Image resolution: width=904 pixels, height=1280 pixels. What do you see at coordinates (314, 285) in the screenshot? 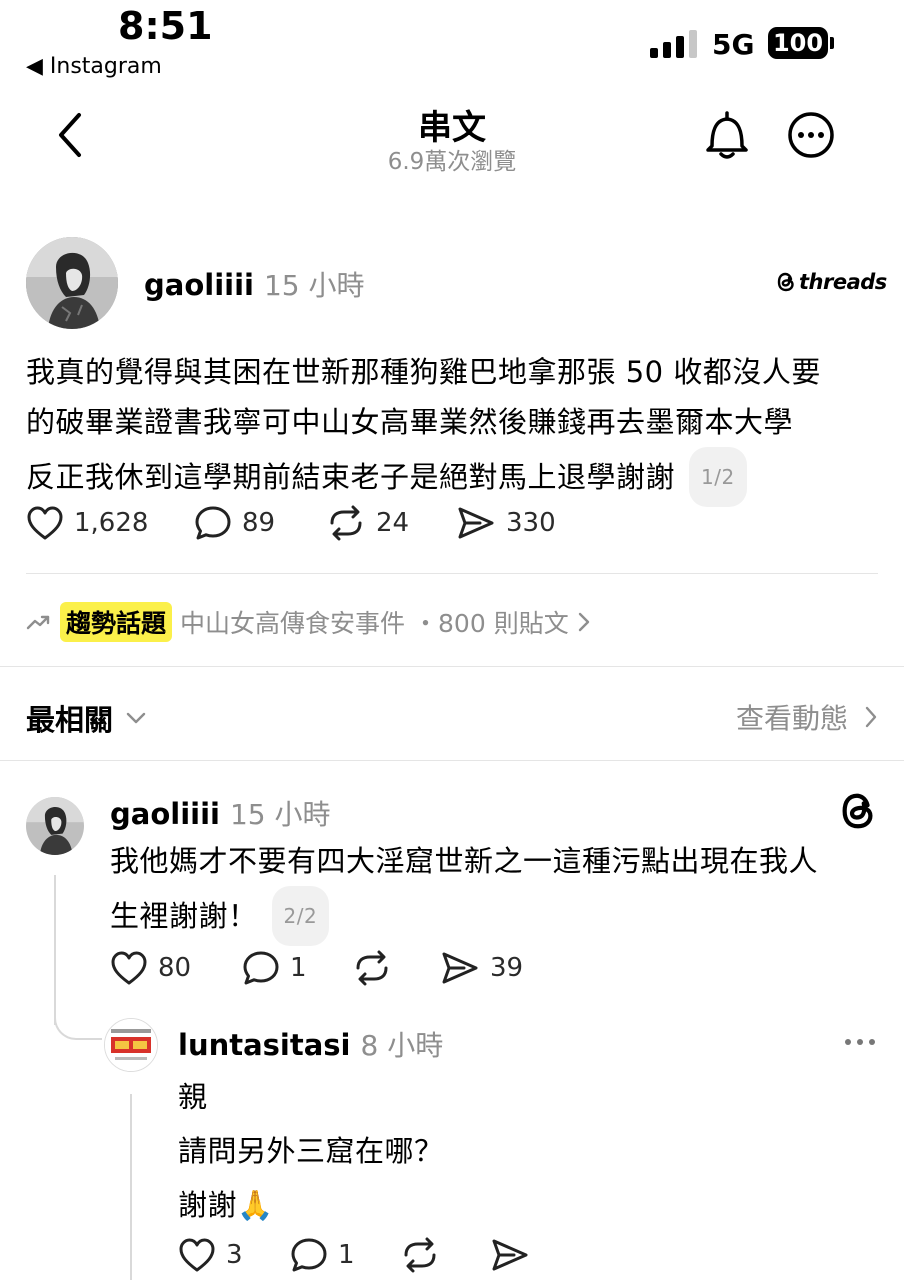
I see `post-time: 15 小時` at bounding box center [314, 285].